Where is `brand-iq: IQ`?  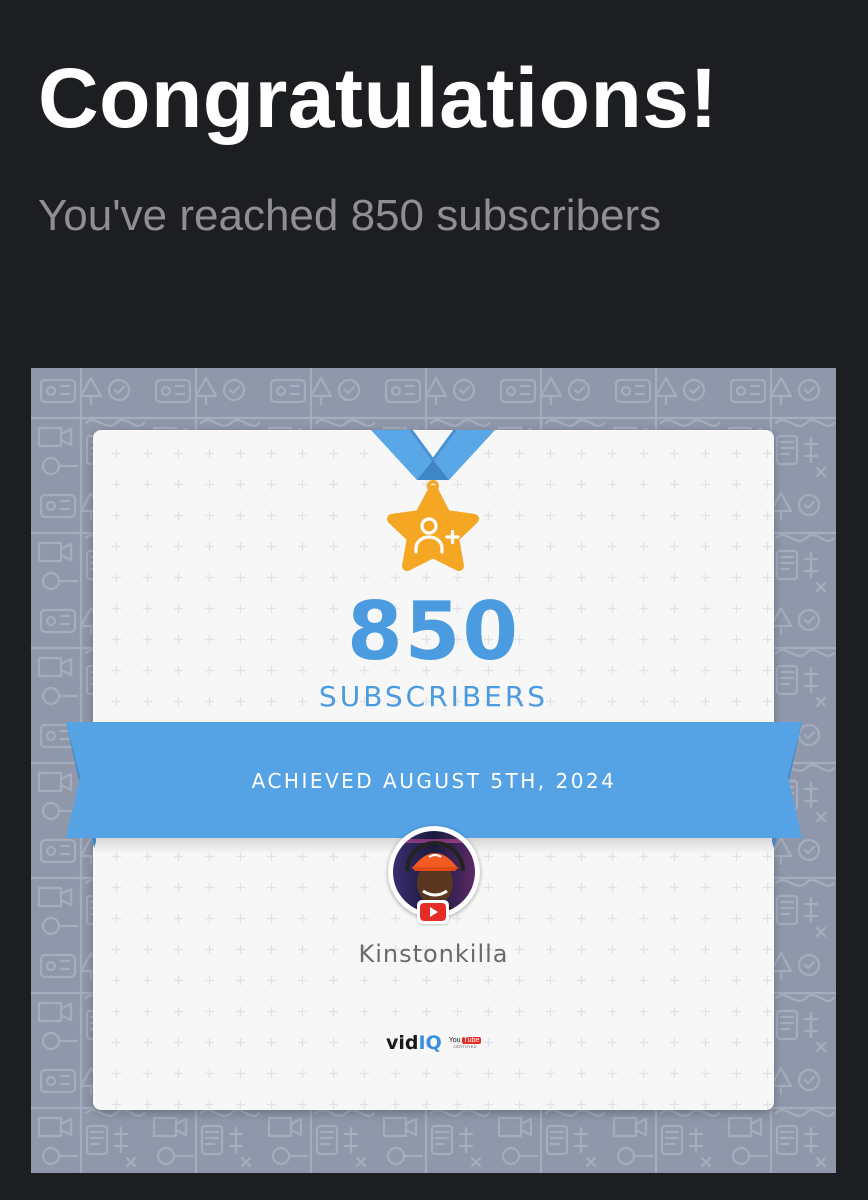 brand-iq: IQ is located at coordinates (430, 1043).